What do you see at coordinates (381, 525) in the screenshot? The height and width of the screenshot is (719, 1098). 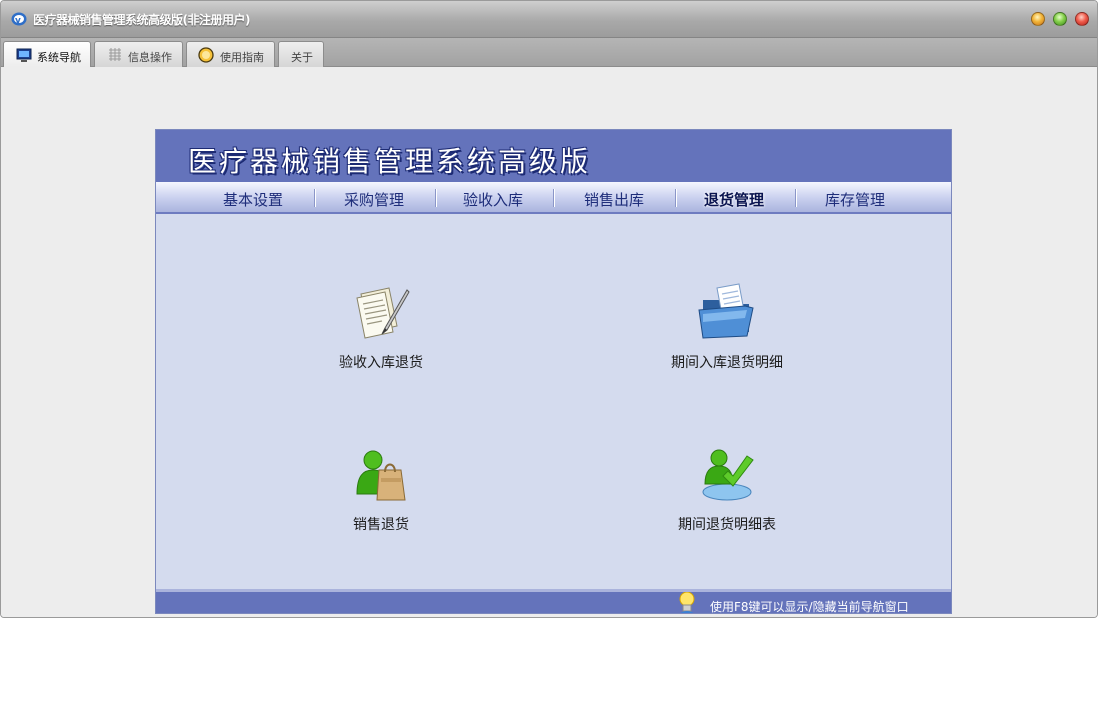 I see `nav-item-label: 销售退货` at bounding box center [381, 525].